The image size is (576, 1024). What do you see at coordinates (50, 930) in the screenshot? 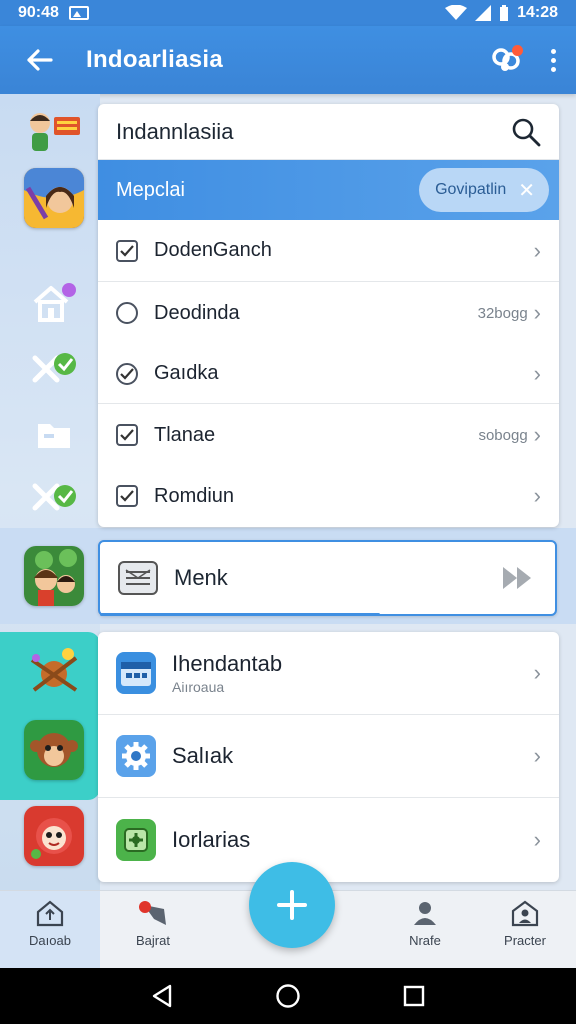
I see `nav-item-home: Daıoab` at bounding box center [50, 930].